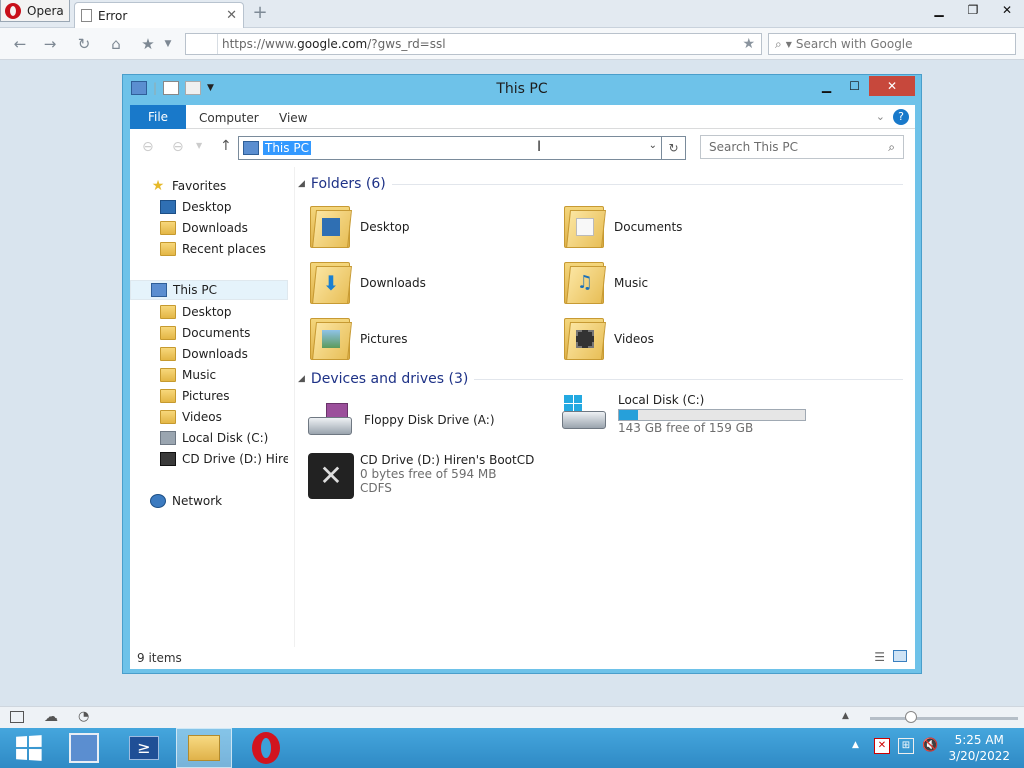 The width and height of the screenshot is (1024, 768). Describe the element at coordinates (20, 44) in the screenshot. I see `back-arrow-icon: ←` at that location.